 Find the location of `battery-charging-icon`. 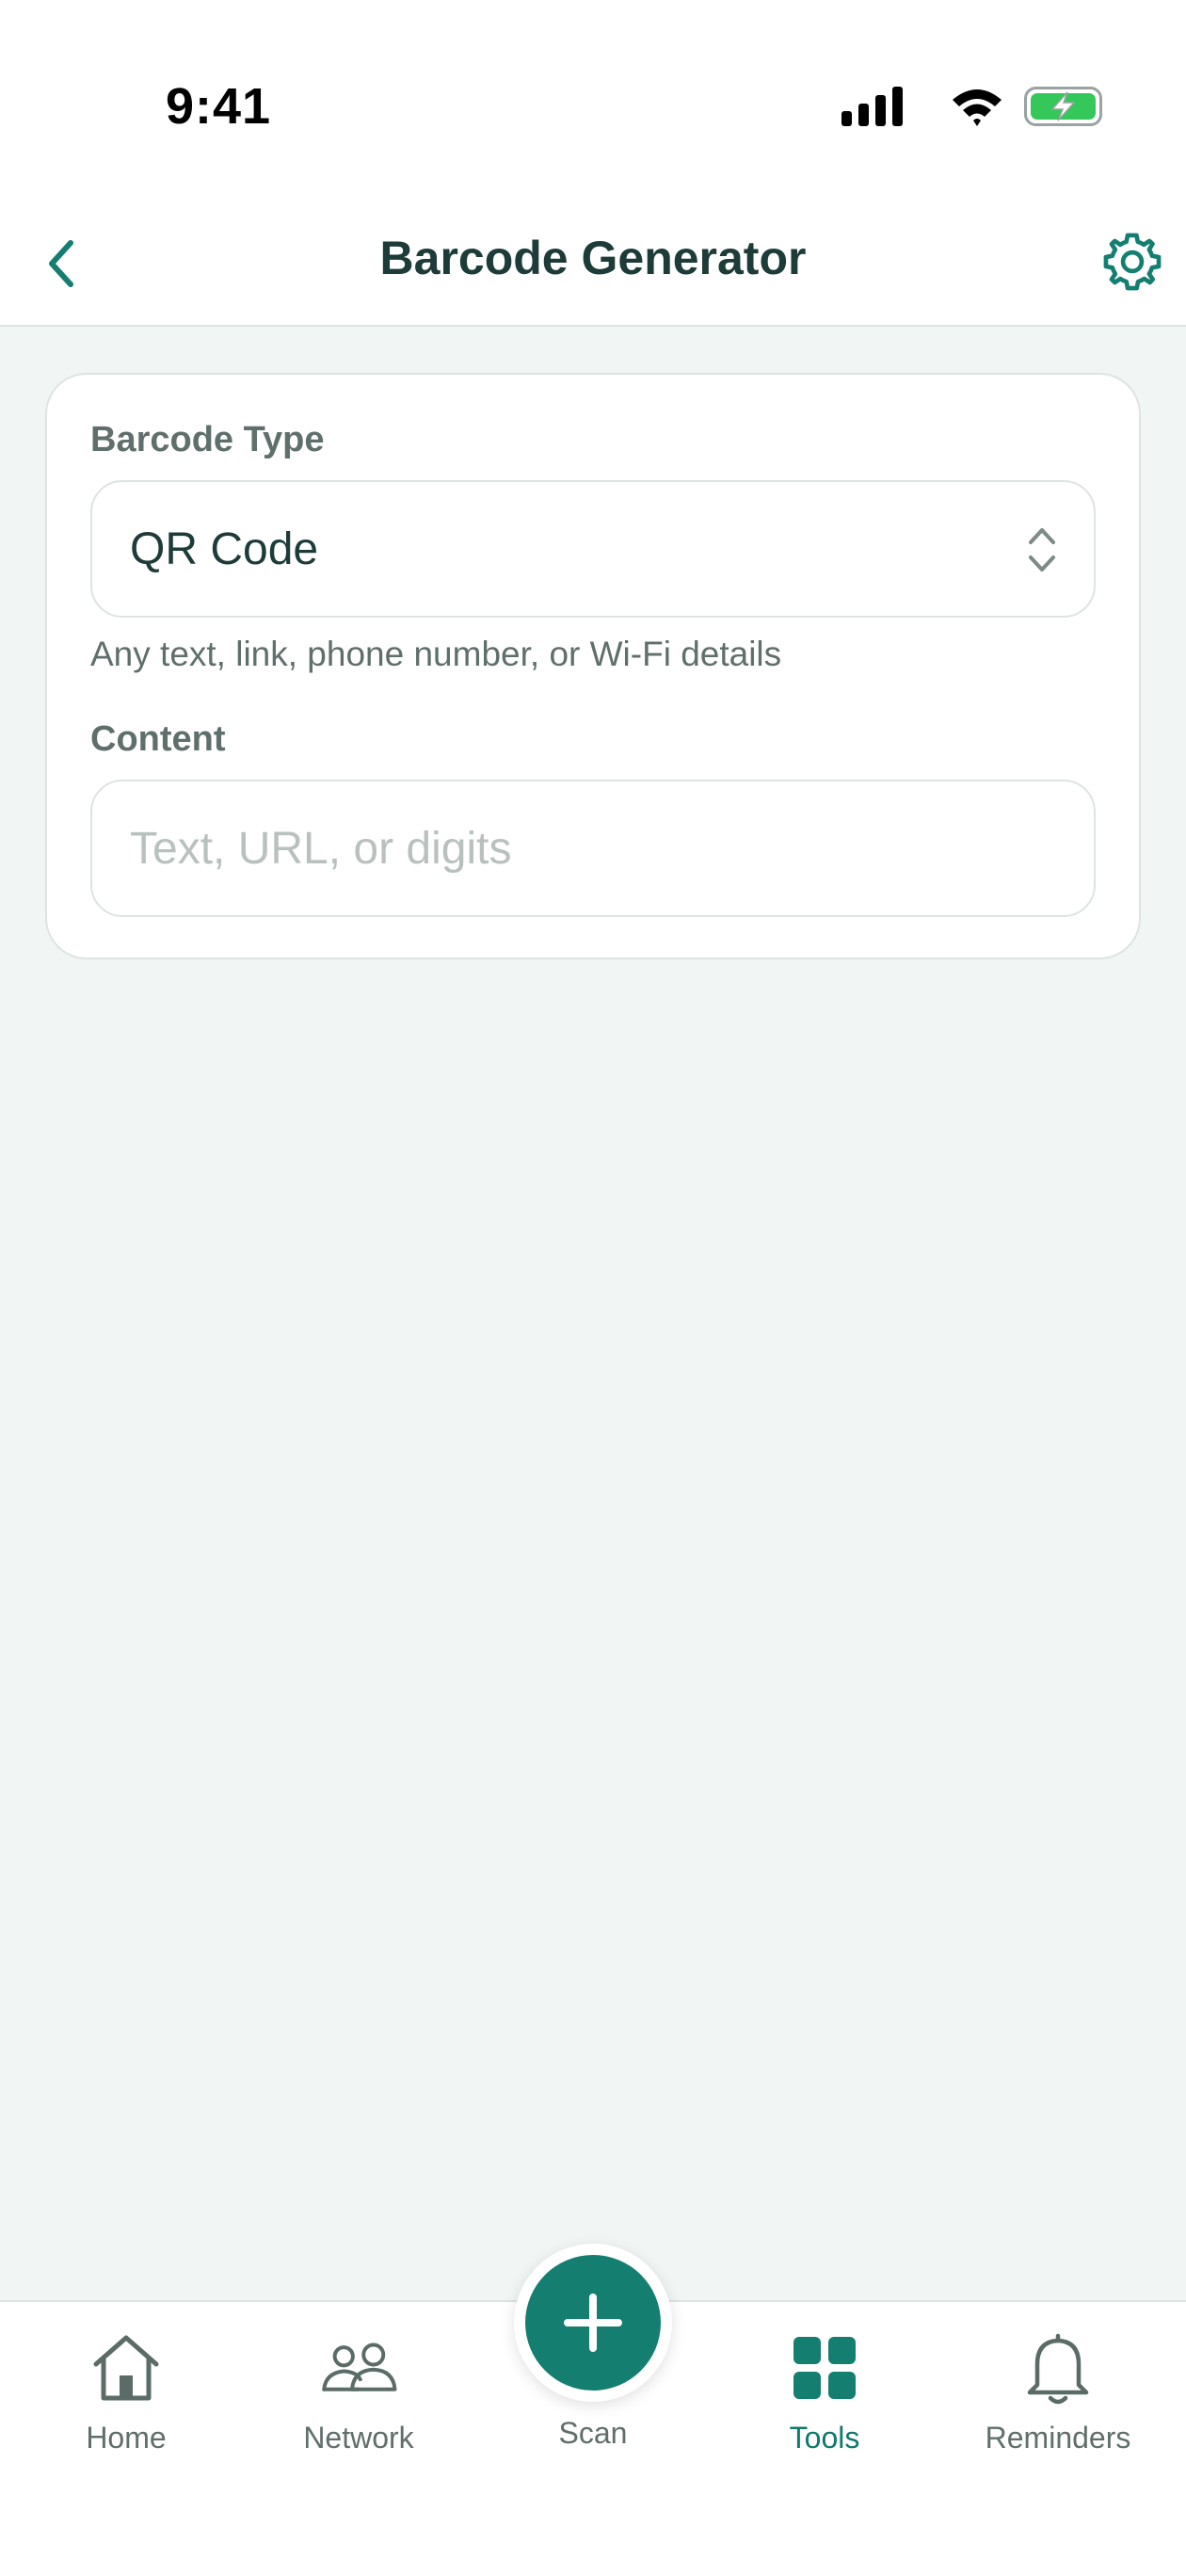

battery-charging-icon is located at coordinates (1063, 106).